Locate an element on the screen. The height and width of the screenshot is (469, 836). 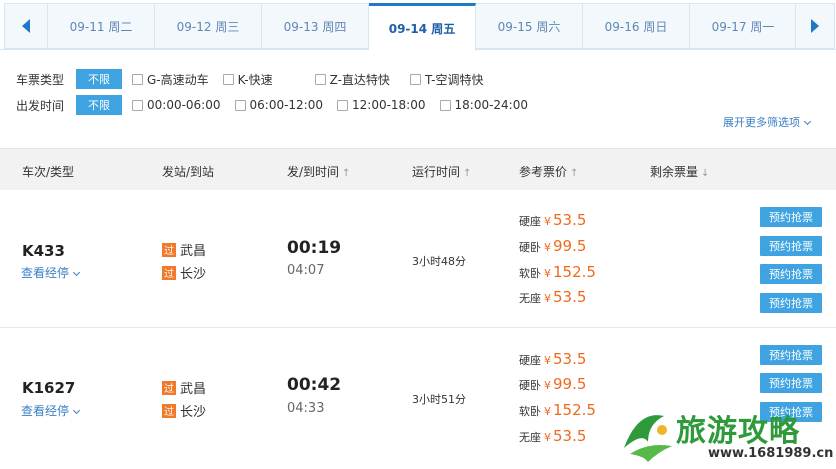
ticket-type-filter: 车票类型 不限 G-高速动车 K-快速 Z-直达特快 T-空调特快 is located at coordinates (257, 79).